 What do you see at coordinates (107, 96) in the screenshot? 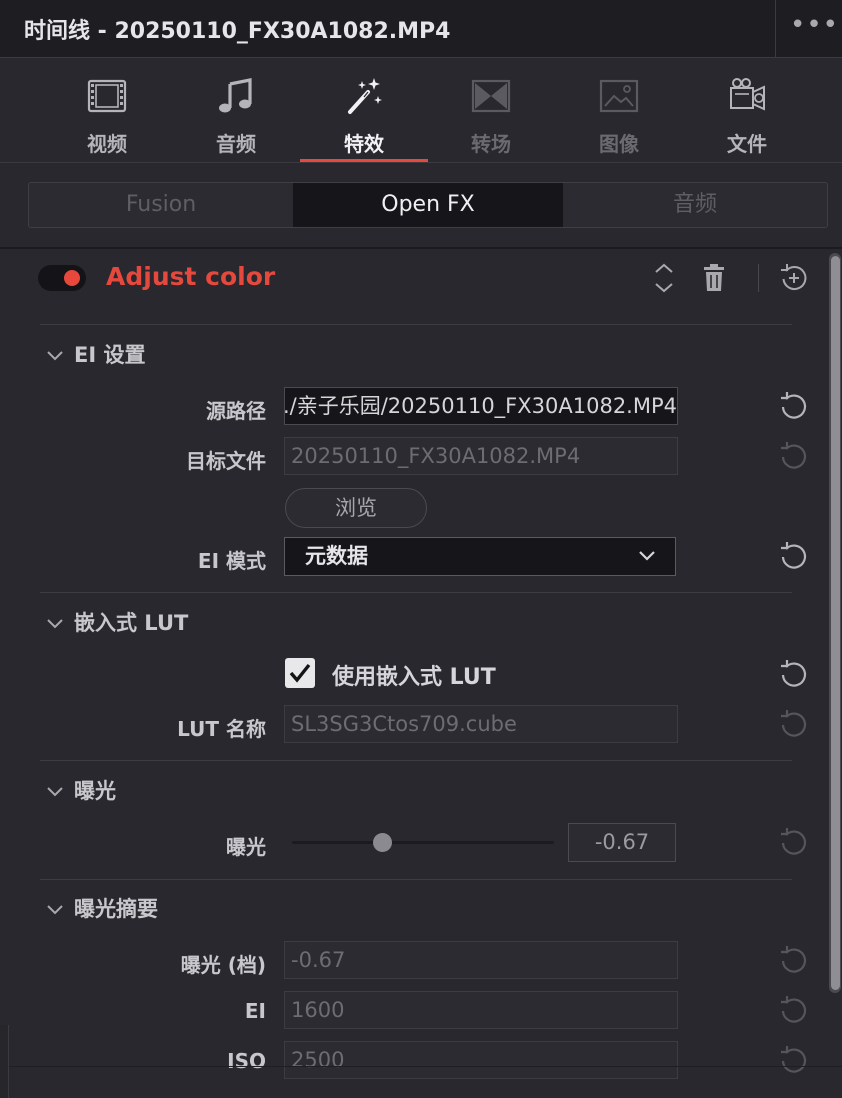
I see `film-icon` at bounding box center [107, 96].